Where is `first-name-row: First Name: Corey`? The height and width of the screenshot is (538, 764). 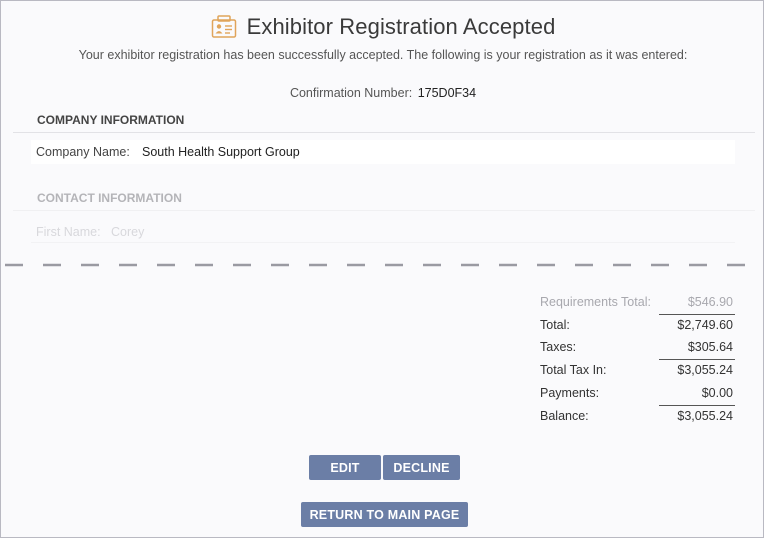
first-name-row: First Name: Corey is located at coordinates (383, 232).